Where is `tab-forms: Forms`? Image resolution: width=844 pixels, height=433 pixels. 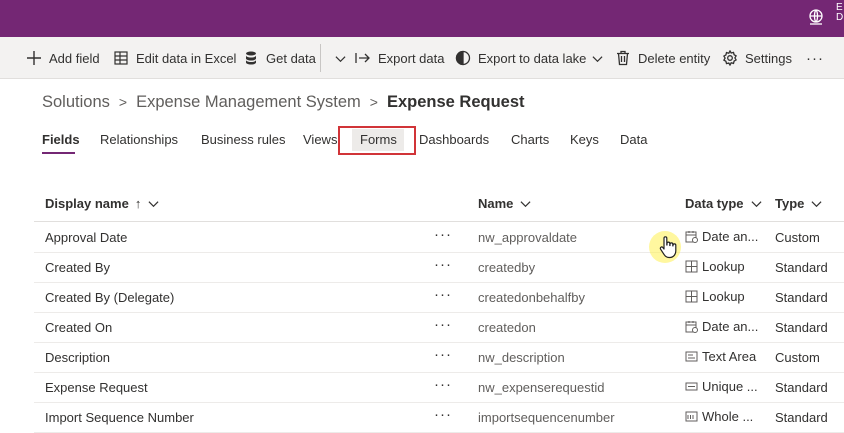 tab-forms: Forms is located at coordinates (378, 139).